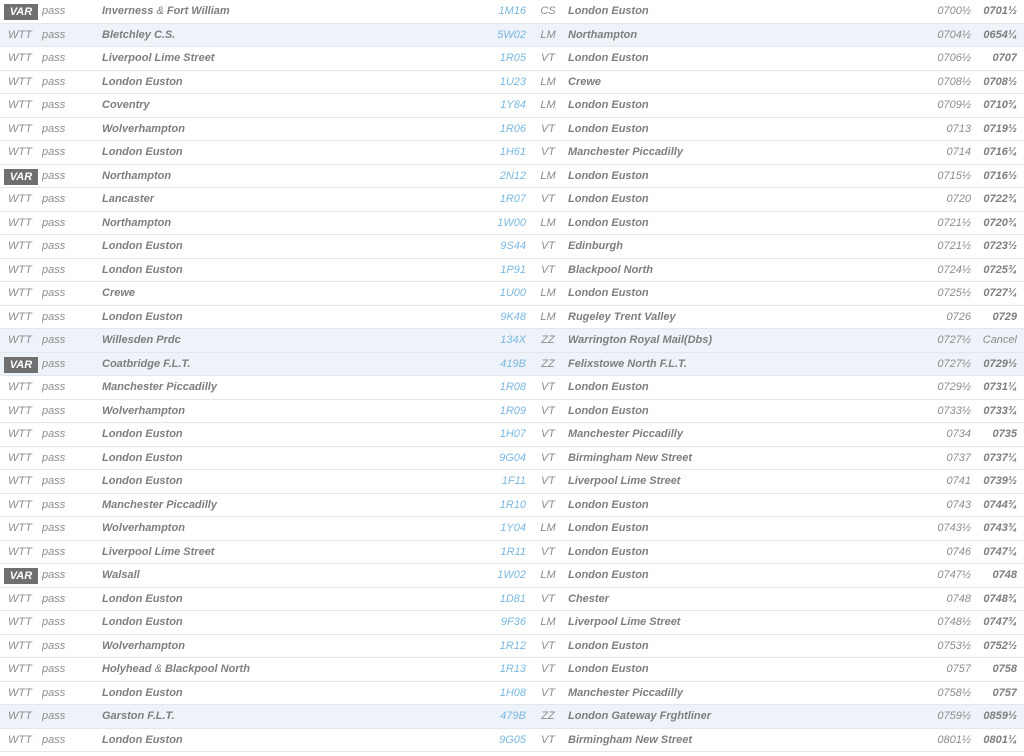 The width and height of the screenshot is (1024, 756). Describe the element at coordinates (503, 528) in the screenshot. I see `headcode-link: 1Y04` at that location.